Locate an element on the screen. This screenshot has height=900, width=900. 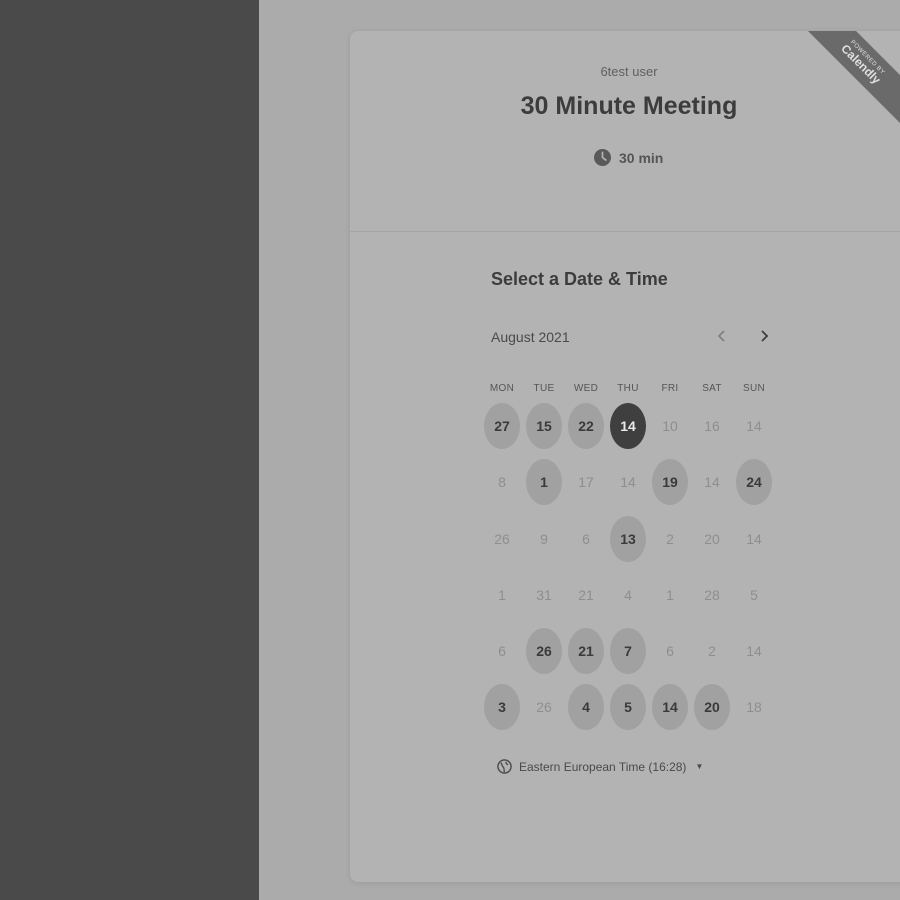
duration-row: 30 min is located at coordinates (628, 157).